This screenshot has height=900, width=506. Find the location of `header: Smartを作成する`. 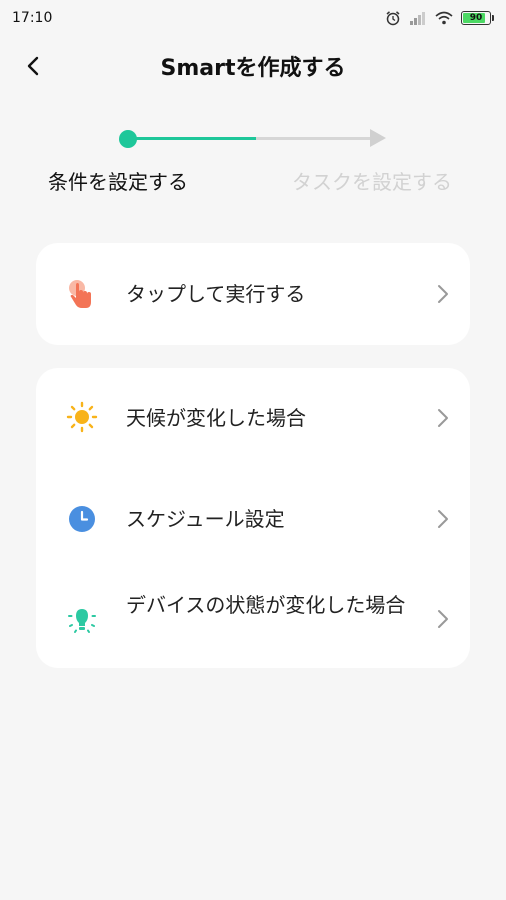

header: Smartを作成する is located at coordinates (253, 66).